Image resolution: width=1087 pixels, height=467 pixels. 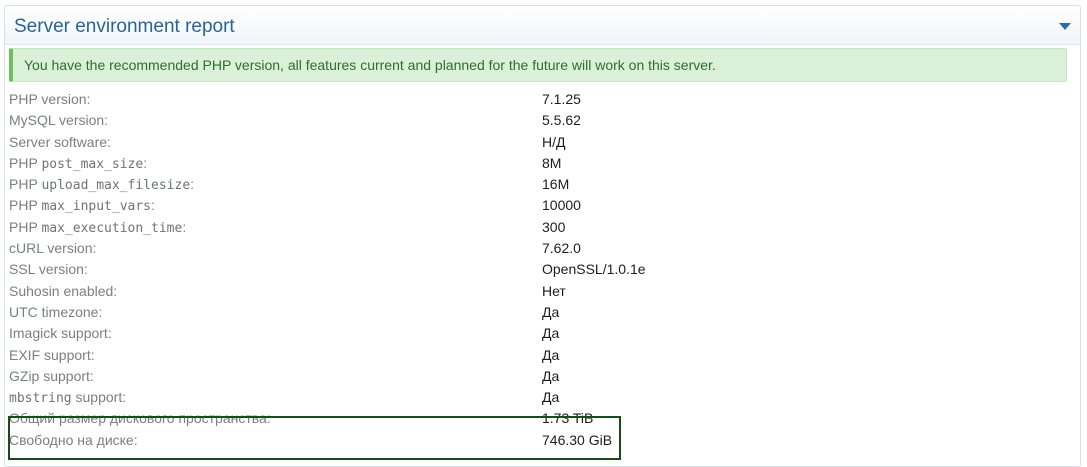 I want to click on report-row-label: Общий размер дискового пространства:, so click(x=140, y=418).